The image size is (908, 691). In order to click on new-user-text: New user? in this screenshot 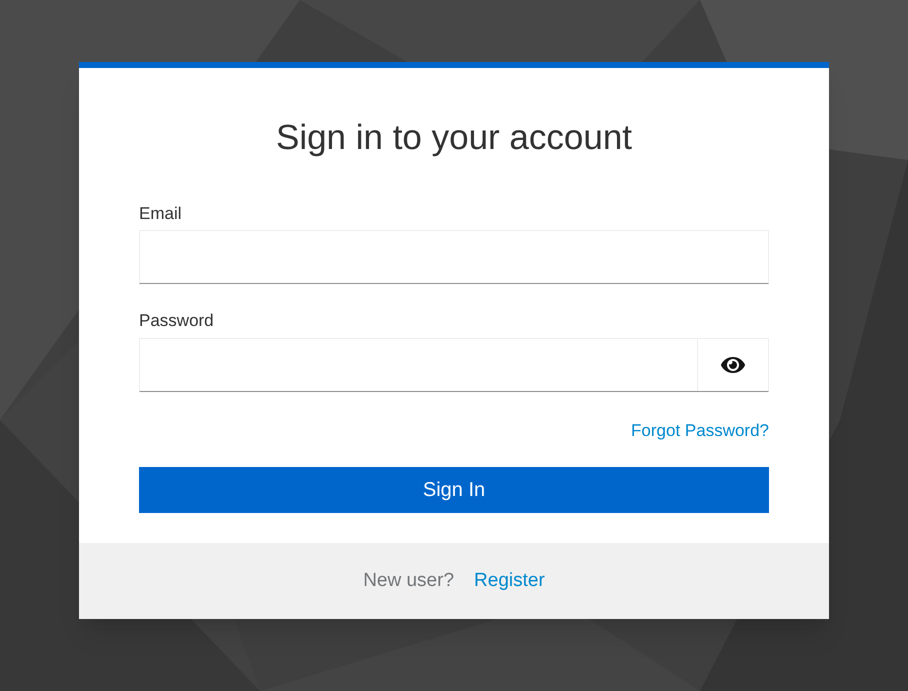, I will do `click(408, 580)`.